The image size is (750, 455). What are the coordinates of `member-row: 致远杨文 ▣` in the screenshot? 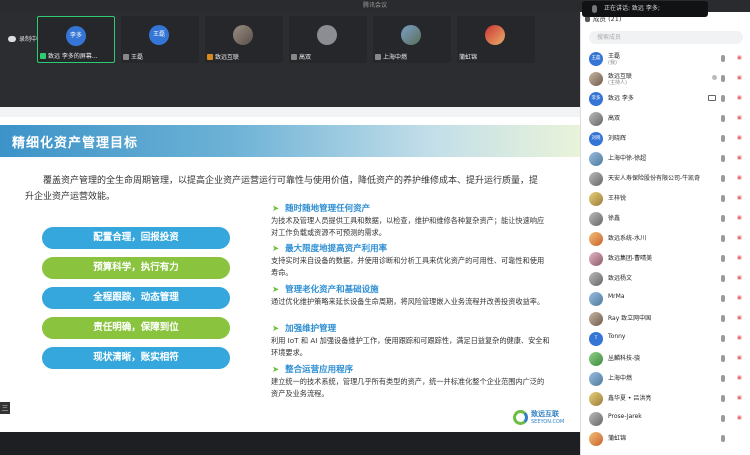 It's located at (665, 279).